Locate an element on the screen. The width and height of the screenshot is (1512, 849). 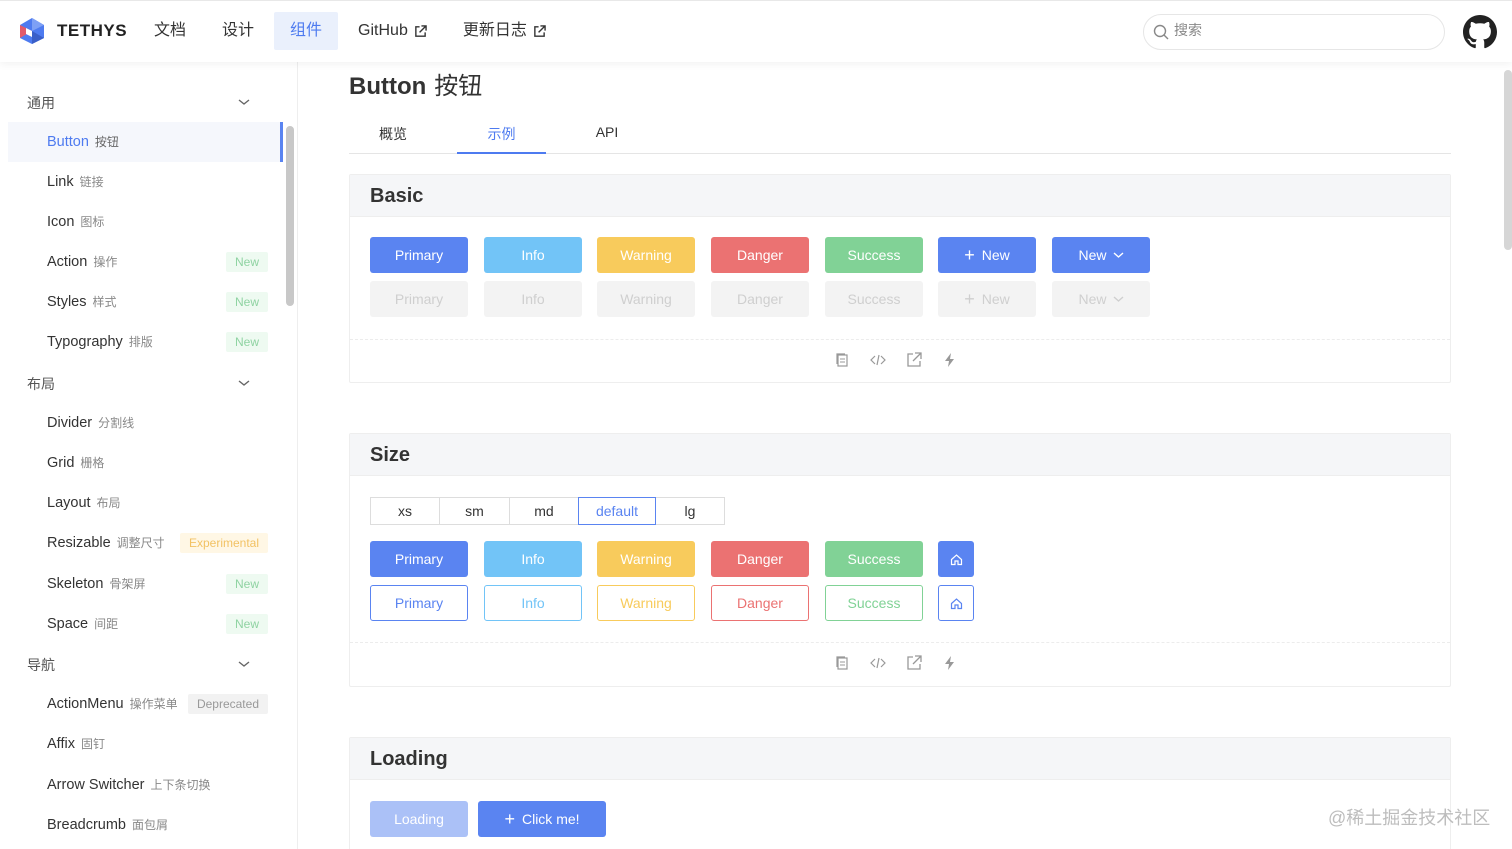
sidebar-group-layout: 布局 is located at coordinates (141, 383).